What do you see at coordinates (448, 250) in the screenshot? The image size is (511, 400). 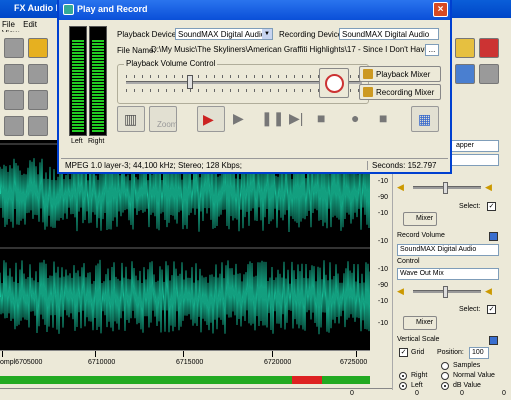 I see `record-device-field: SoundMAX Digital Audio` at bounding box center [448, 250].